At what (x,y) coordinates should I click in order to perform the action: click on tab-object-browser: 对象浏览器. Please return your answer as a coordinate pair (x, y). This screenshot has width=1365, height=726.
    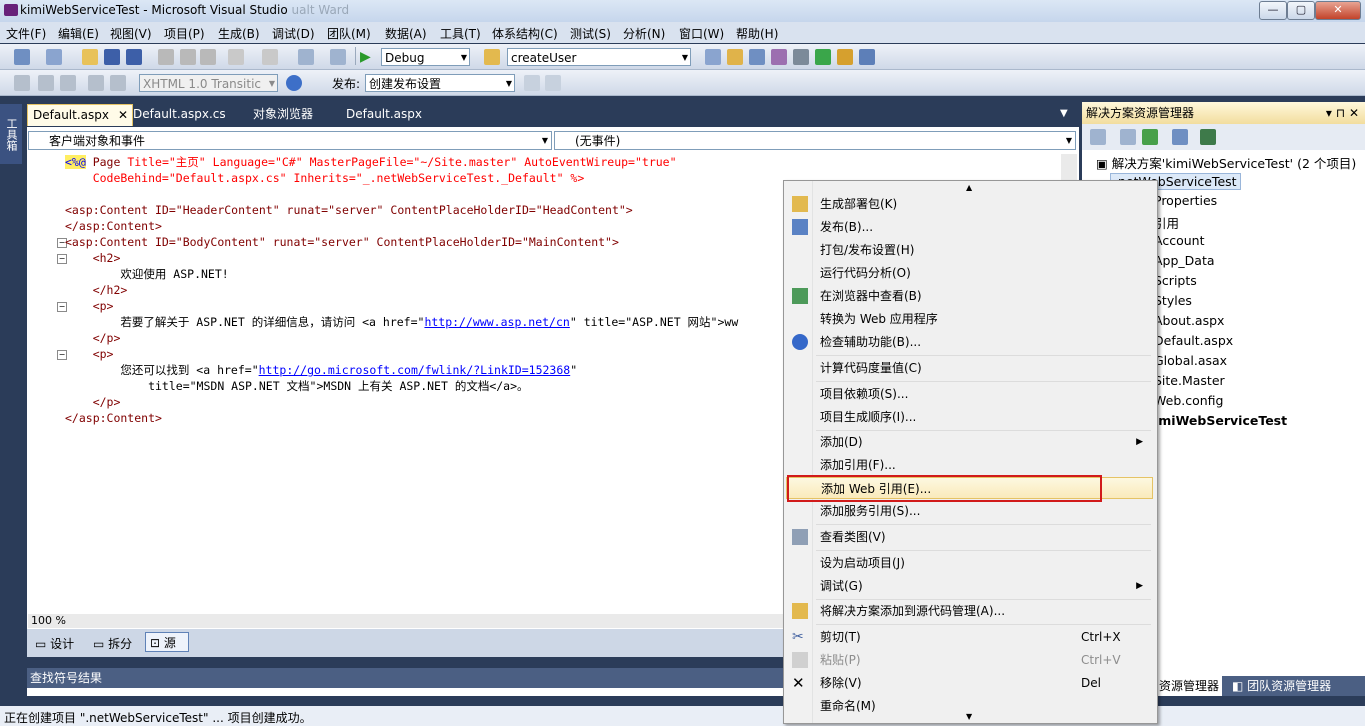
    Looking at the image, I should click on (280, 114).